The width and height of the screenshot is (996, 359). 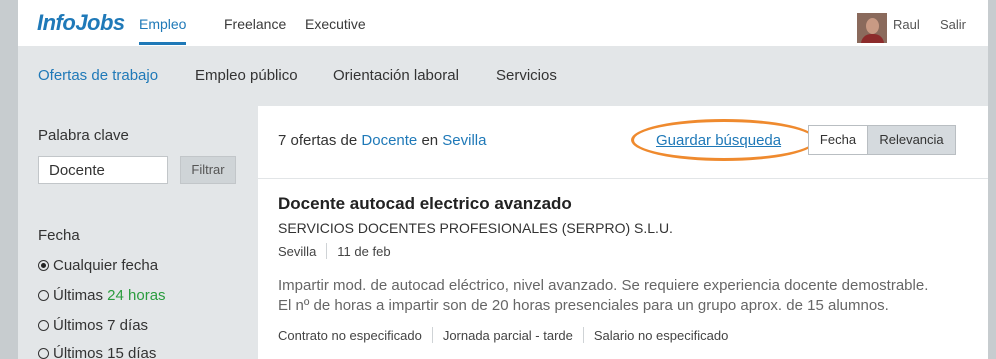 What do you see at coordinates (953, 24) in the screenshot?
I see `logout-link: Salir` at bounding box center [953, 24].